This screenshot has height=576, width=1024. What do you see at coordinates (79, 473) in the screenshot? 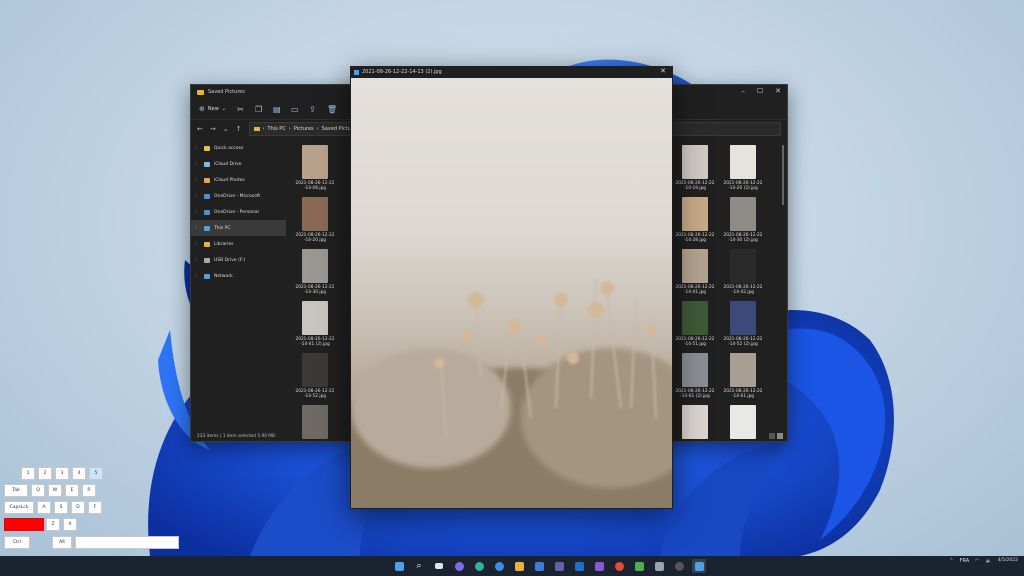
I see `key-4: 4` at bounding box center [79, 473].